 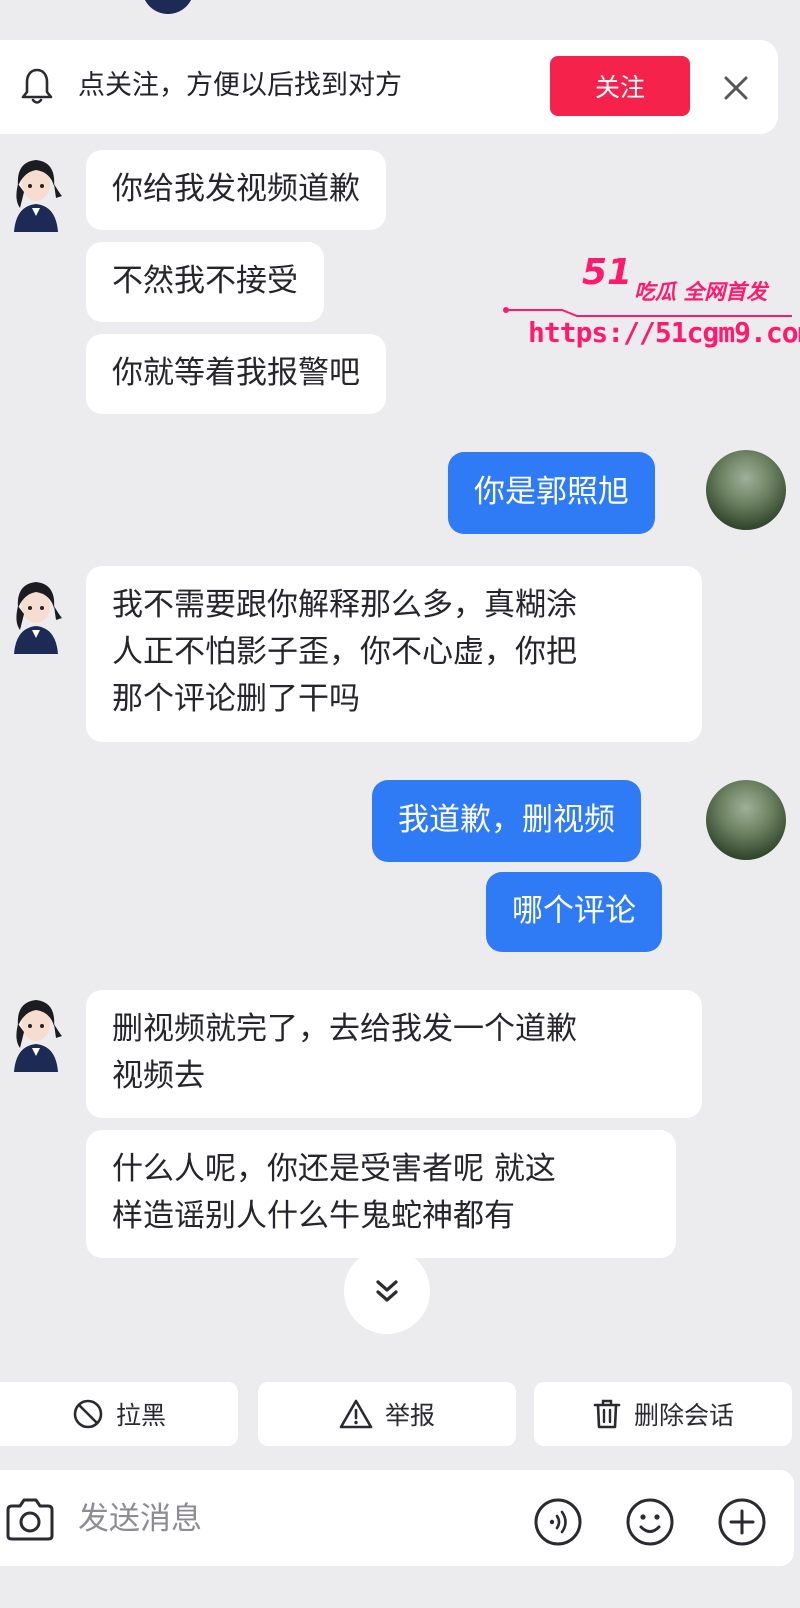 What do you see at coordinates (650, 1522) in the screenshot?
I see `emoji-icon` at bounding box center [650, 1522].